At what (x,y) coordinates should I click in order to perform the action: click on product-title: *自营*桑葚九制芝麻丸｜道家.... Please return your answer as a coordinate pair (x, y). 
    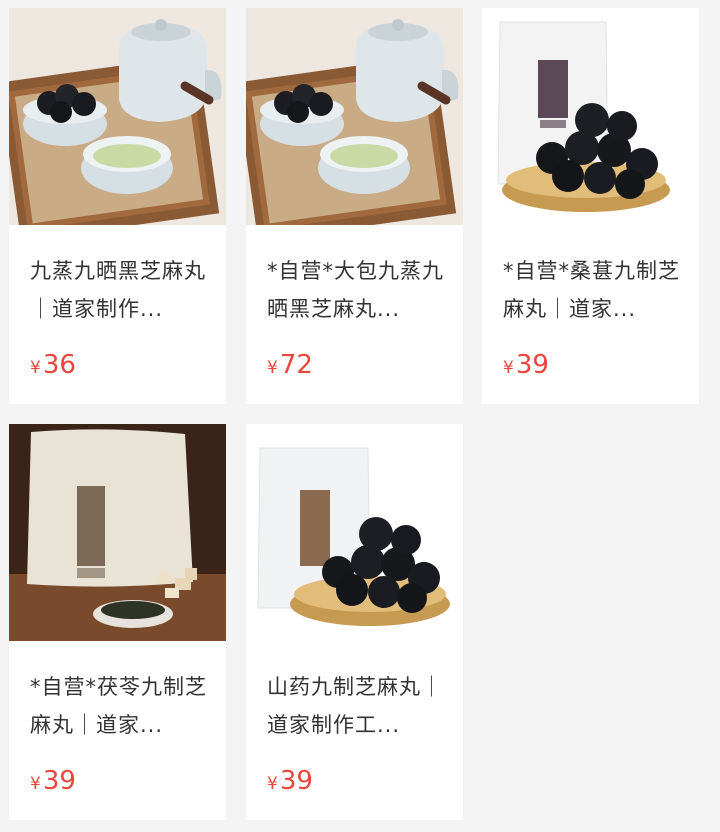
    Looking at the image, I should click on (593, 290).